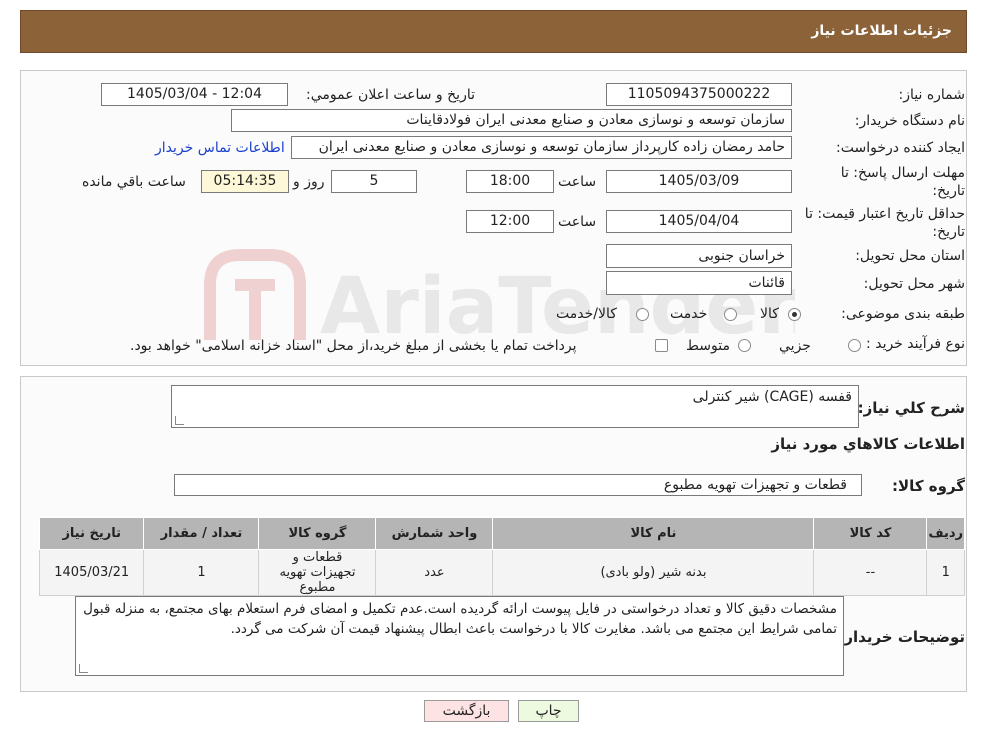  What do you see at coordinates (653, 533) in the screenshot?
I see `col-name: نام كالا` at bounding box center [653, 533].